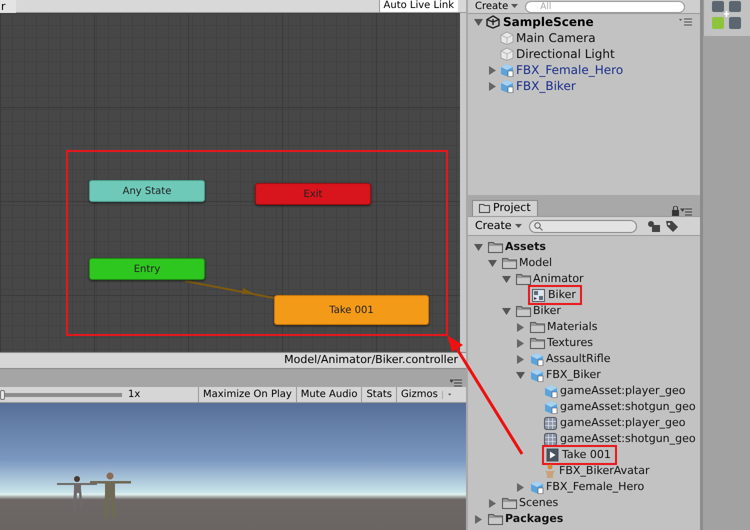 This screenshot has width=750, height=530. What do you see at coordinates (582, 226) in the screenshot?
I see `search-field` at bounding box center [582, 226].